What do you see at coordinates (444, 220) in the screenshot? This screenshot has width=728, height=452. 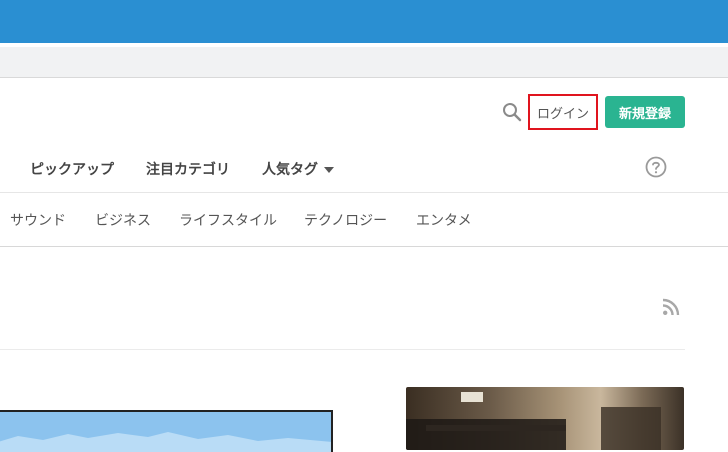 I see `category-item-entertainment: エンタメ` at bounding box center [444, 220].